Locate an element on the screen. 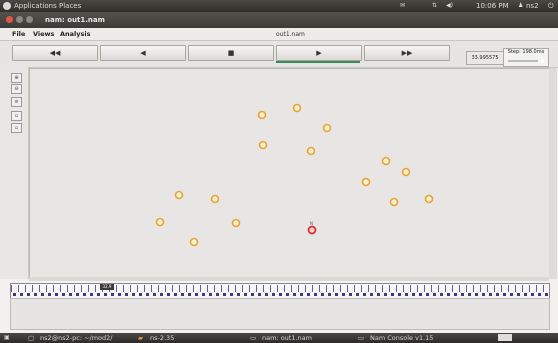 The height and width of the screenshot is (343, 558). menu-bar: File Views Analysis out1.nam is located at coordinates (279, 34).